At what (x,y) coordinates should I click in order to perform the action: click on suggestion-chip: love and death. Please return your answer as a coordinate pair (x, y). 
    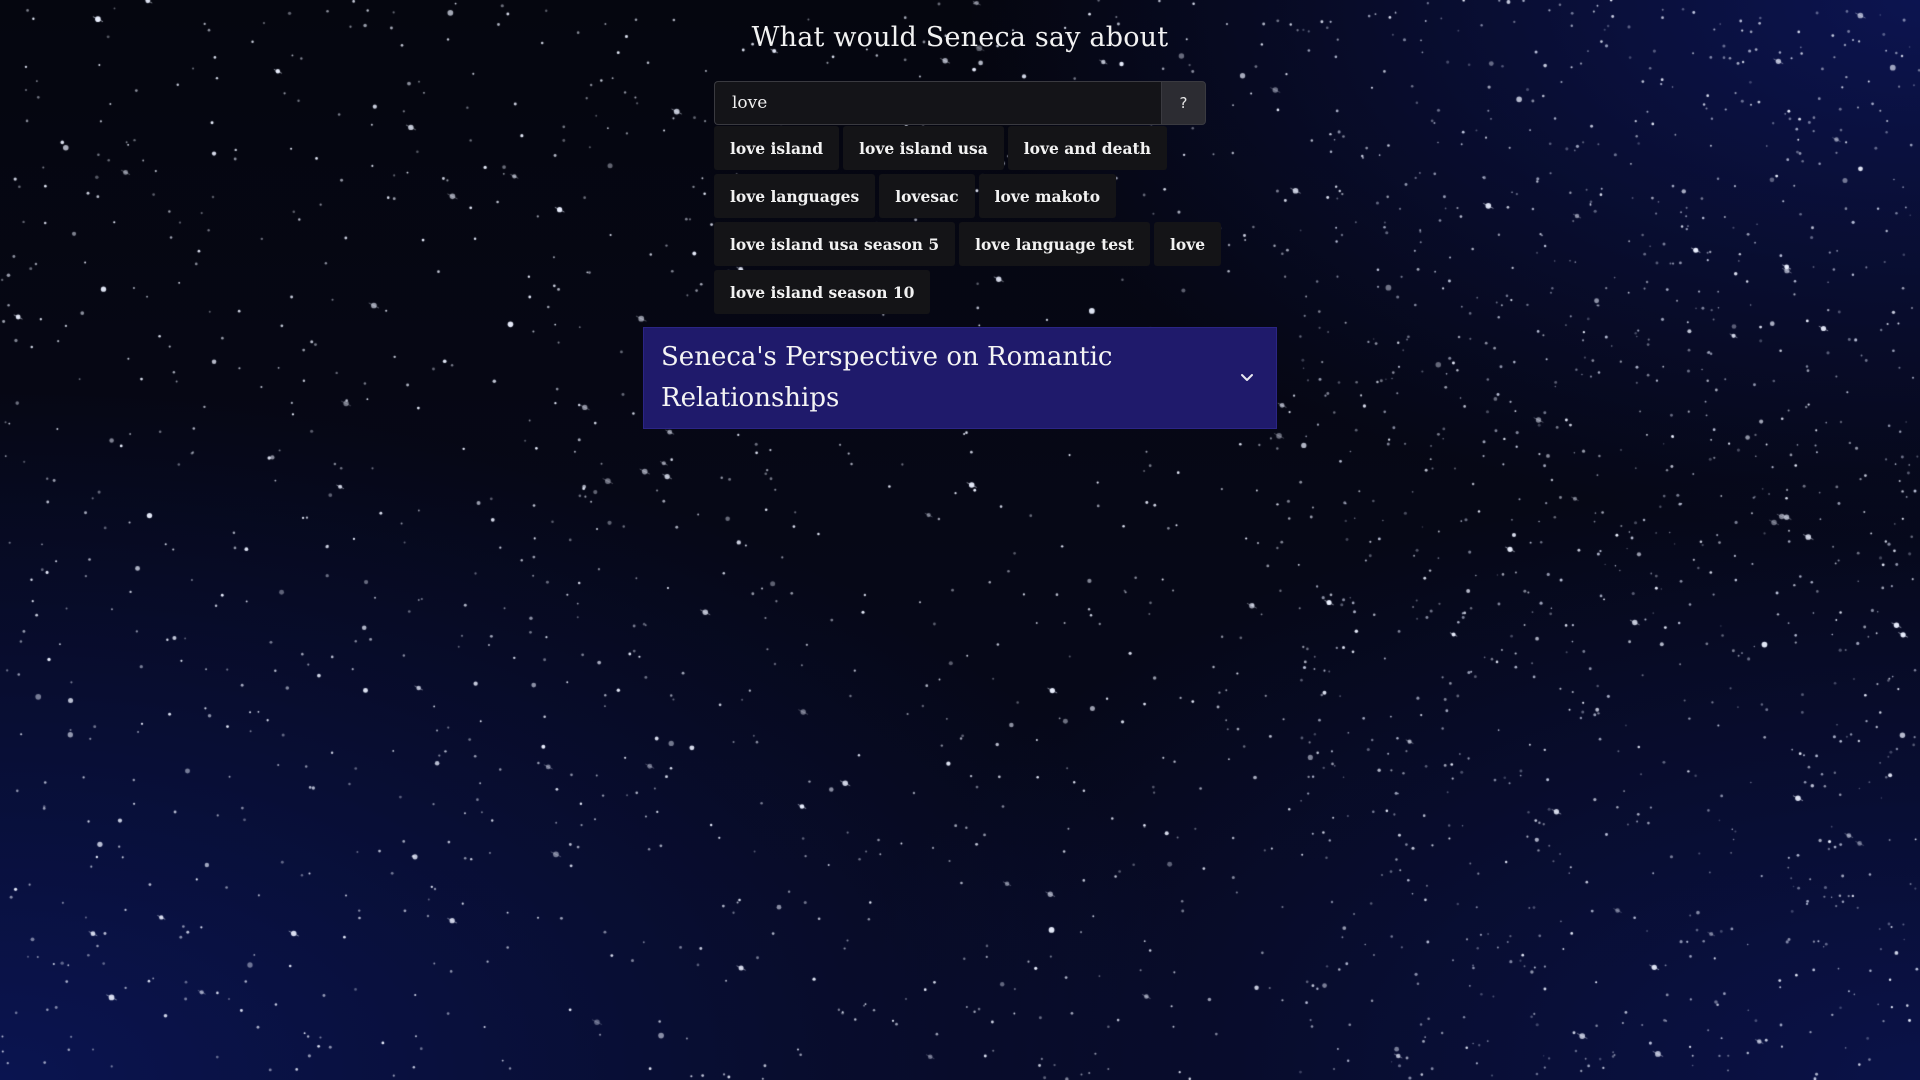
    Looking at the image, I should click on (1087, 148).